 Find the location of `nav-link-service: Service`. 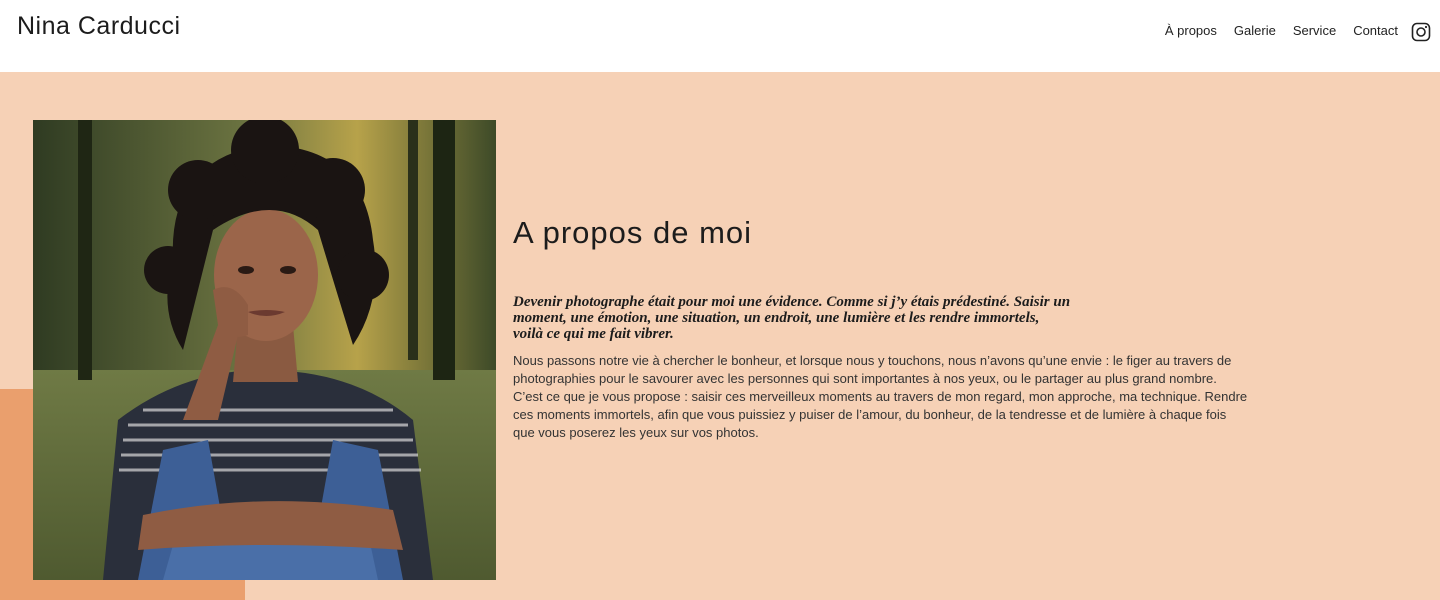

nav-link-service: Service is located at coordinates (1314, 30).